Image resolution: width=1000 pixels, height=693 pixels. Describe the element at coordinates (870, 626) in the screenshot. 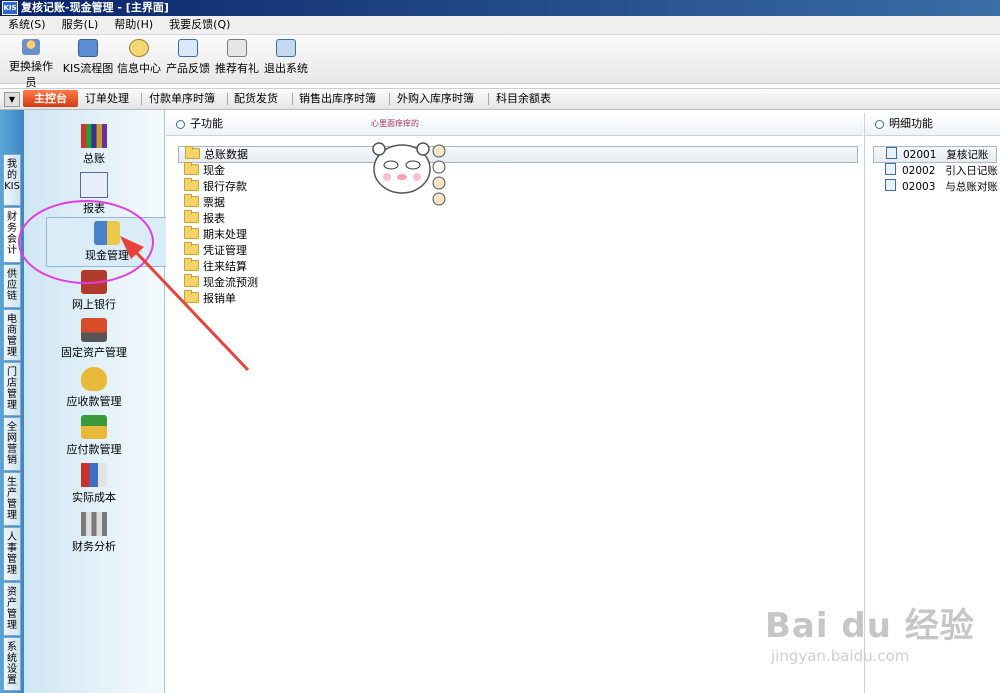

I see `watermark-brand: Bai du 经验` at that location.